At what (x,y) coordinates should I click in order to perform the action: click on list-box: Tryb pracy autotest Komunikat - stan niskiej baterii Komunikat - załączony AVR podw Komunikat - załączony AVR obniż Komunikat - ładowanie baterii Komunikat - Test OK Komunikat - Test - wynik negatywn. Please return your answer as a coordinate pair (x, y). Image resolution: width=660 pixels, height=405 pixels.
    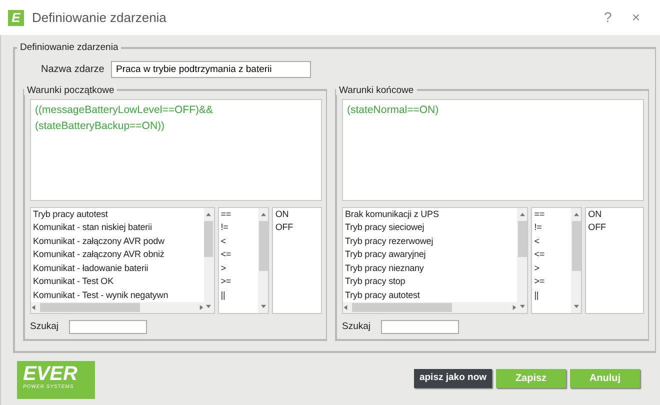
    Looking at the image, I should click on (122, 260).